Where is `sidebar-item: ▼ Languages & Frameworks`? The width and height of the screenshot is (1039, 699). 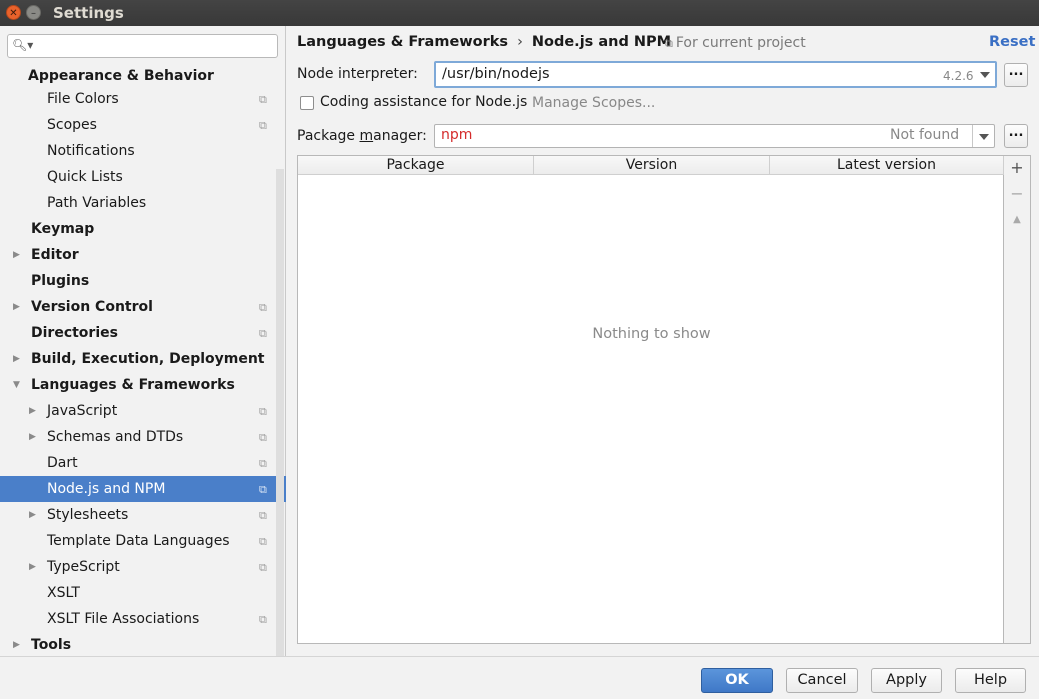 sidebar-item: ▼ Languages & Frameworks is located at coordinates (143, 385).